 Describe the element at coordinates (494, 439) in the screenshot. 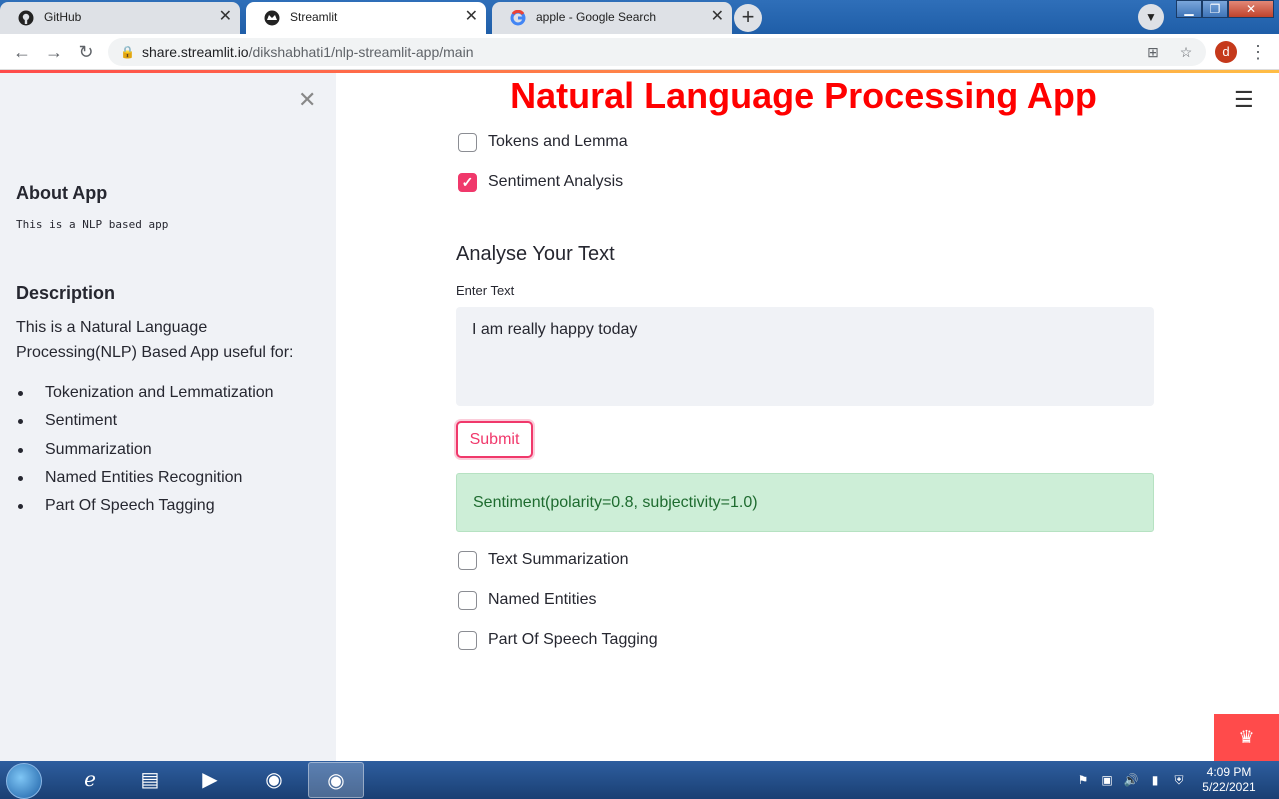

I see `submit-button: Submit` at that location.